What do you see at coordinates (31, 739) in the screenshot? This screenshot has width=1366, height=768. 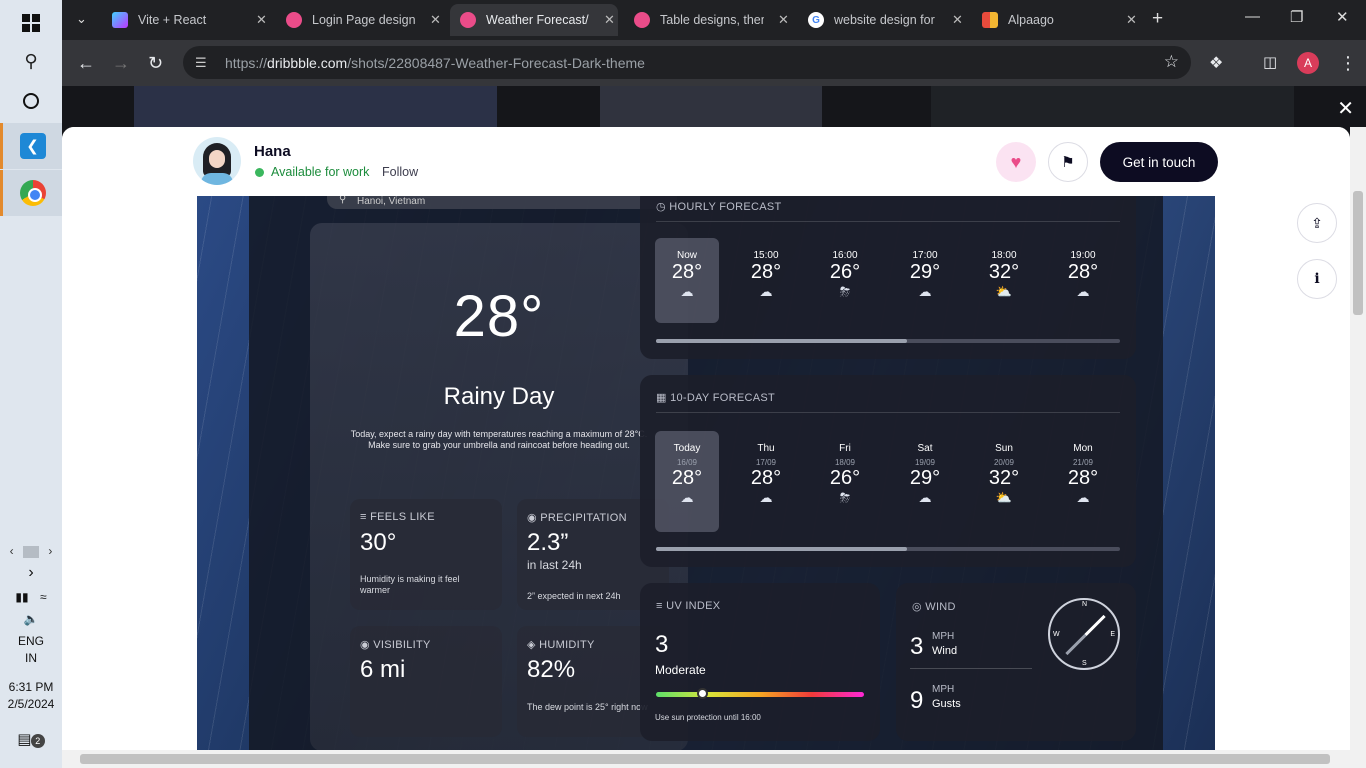 I see `notification-center-button: ▤ 2` at bounding box center [31, 739].